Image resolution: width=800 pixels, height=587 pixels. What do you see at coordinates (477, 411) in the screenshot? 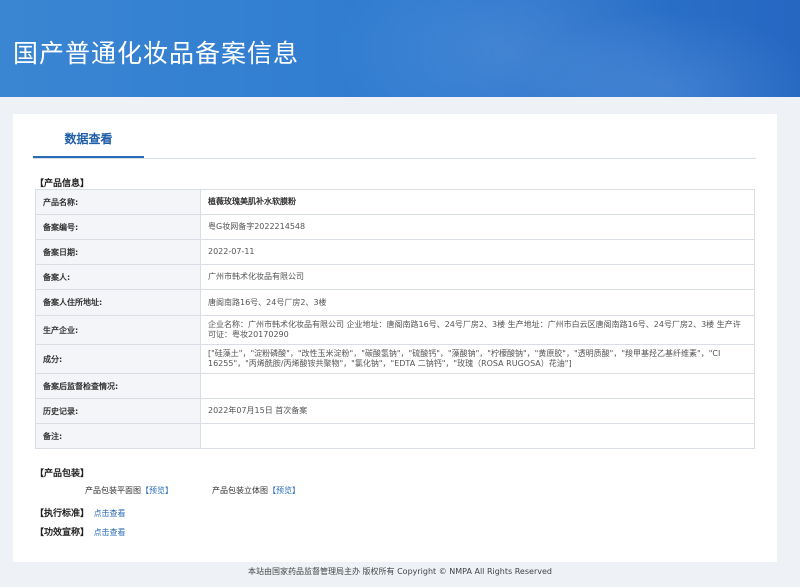
I see `row-value: 2022年07月15日 首次备案` at bounding box center [477, 411].